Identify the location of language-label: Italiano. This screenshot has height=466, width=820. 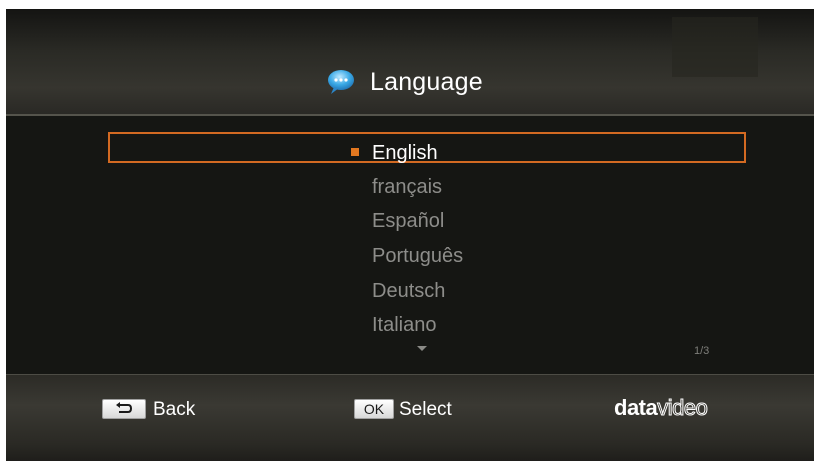
(404, 325).